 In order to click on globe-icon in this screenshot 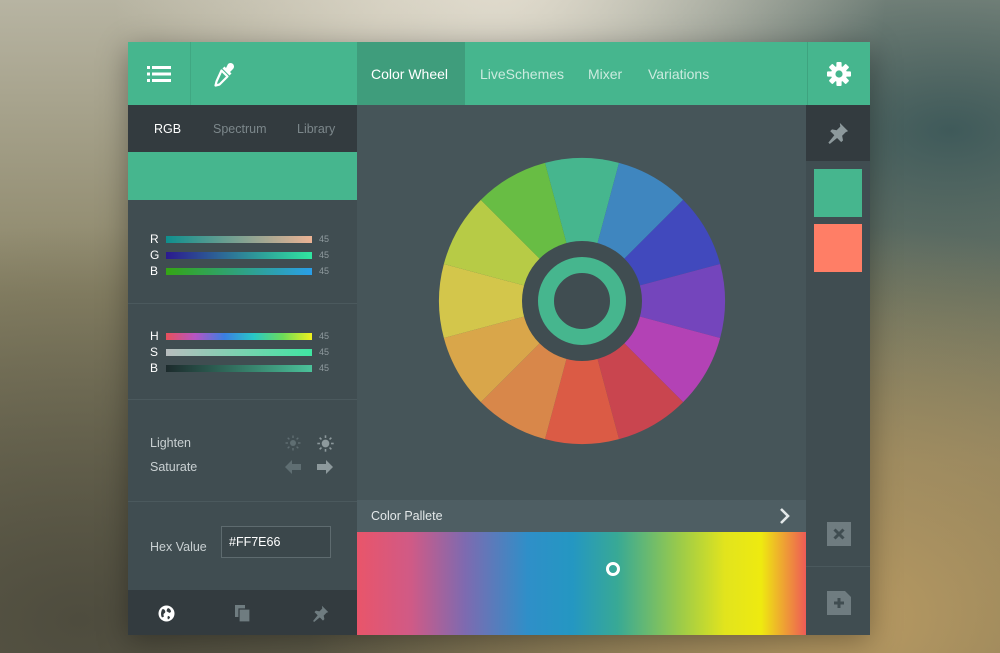, I will do `click(166, 613)`.